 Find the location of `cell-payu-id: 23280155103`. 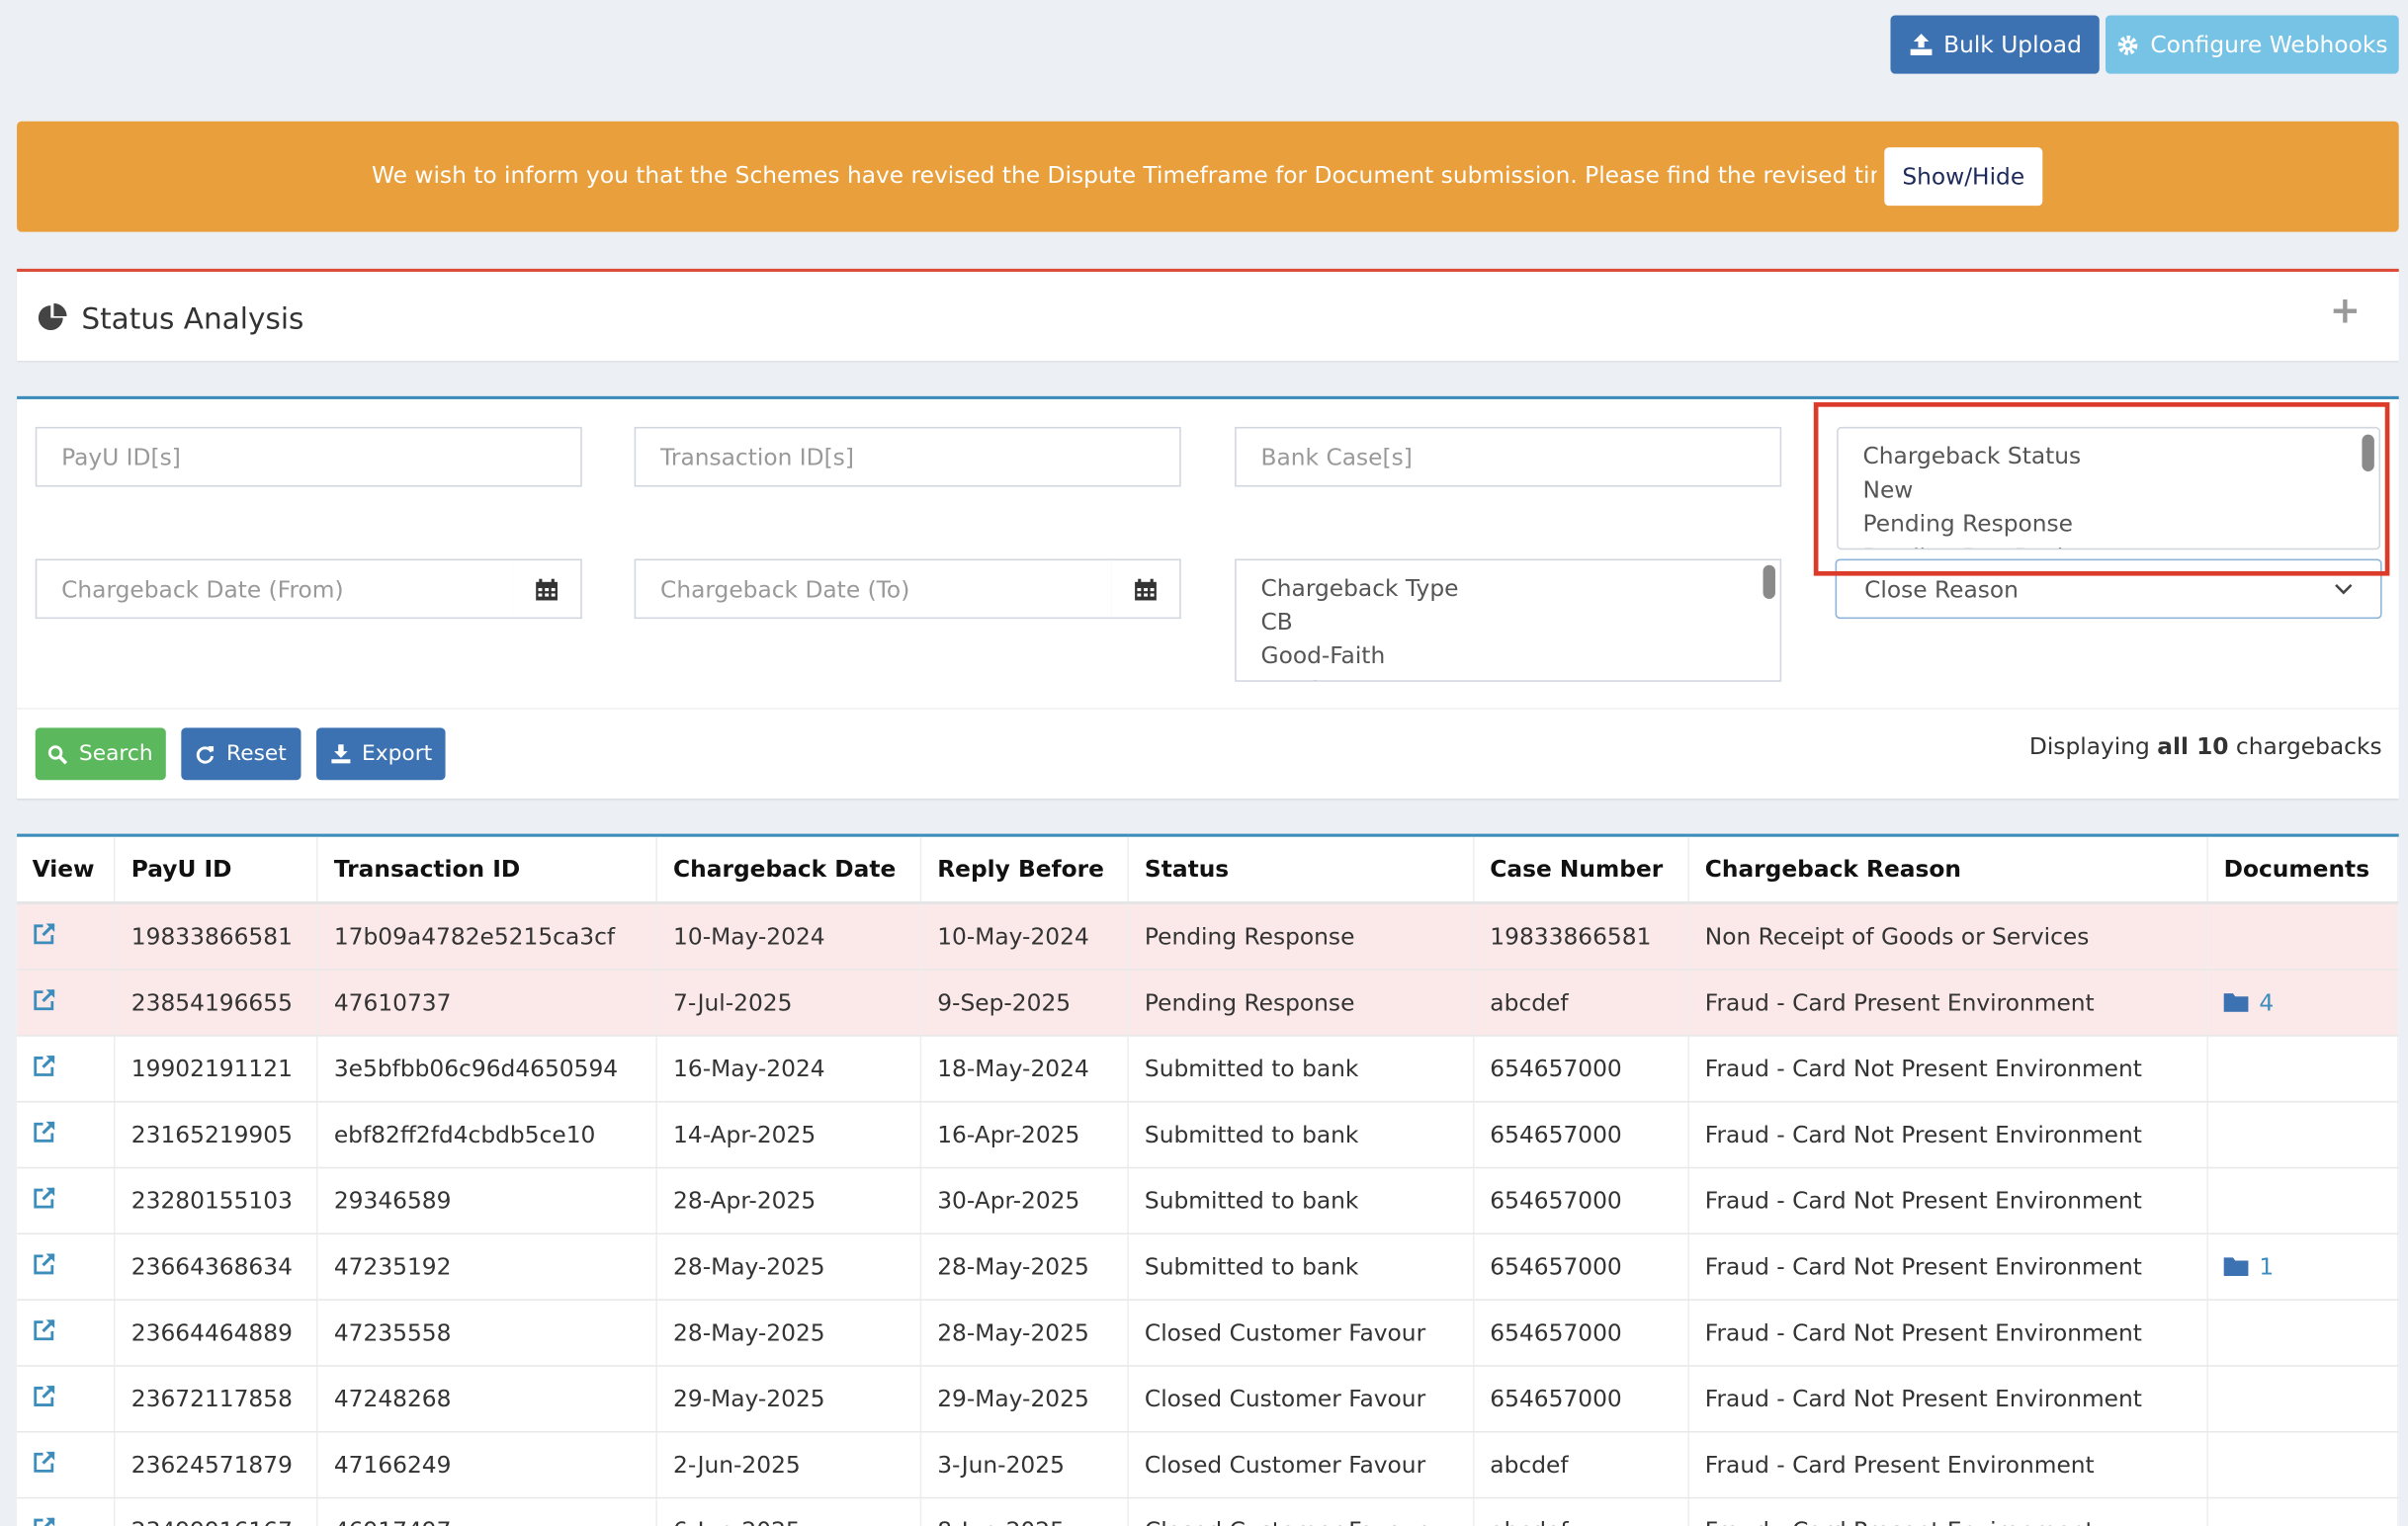

cell-payu-id: 23280155103 is located at coordinates (217, 1201).